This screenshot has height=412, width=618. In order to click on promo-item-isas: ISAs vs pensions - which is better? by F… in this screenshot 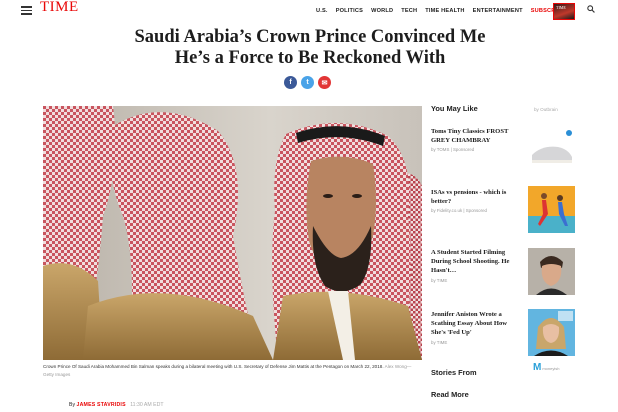, I will do `click(503, 209)`.